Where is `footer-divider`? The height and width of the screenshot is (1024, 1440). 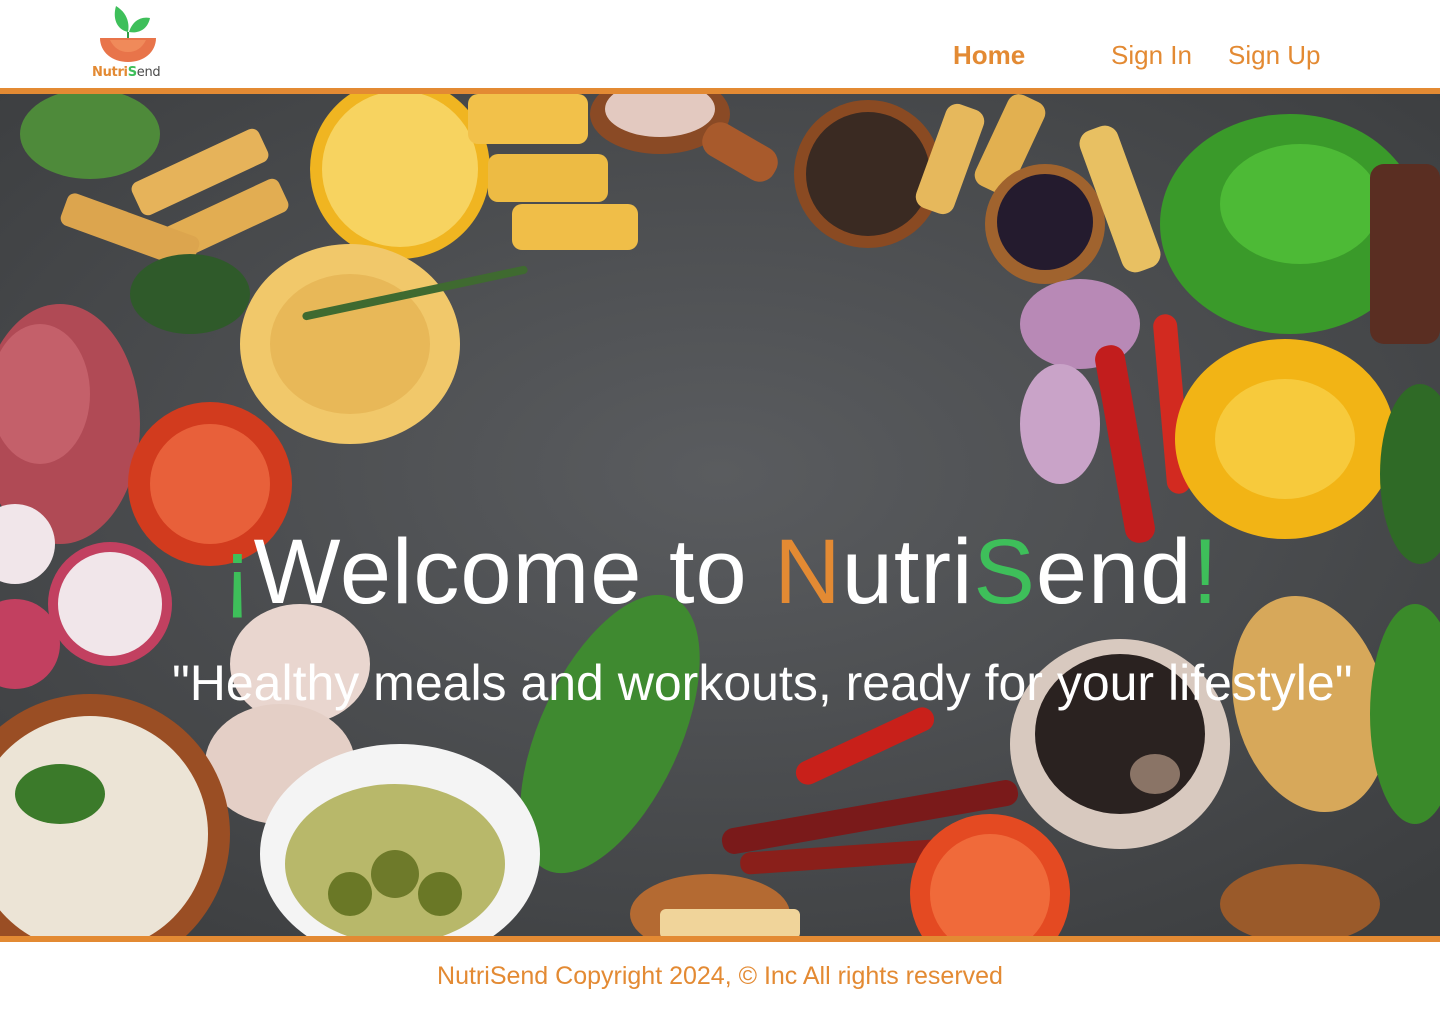 footer-divider is located at coordinates (720, 939).